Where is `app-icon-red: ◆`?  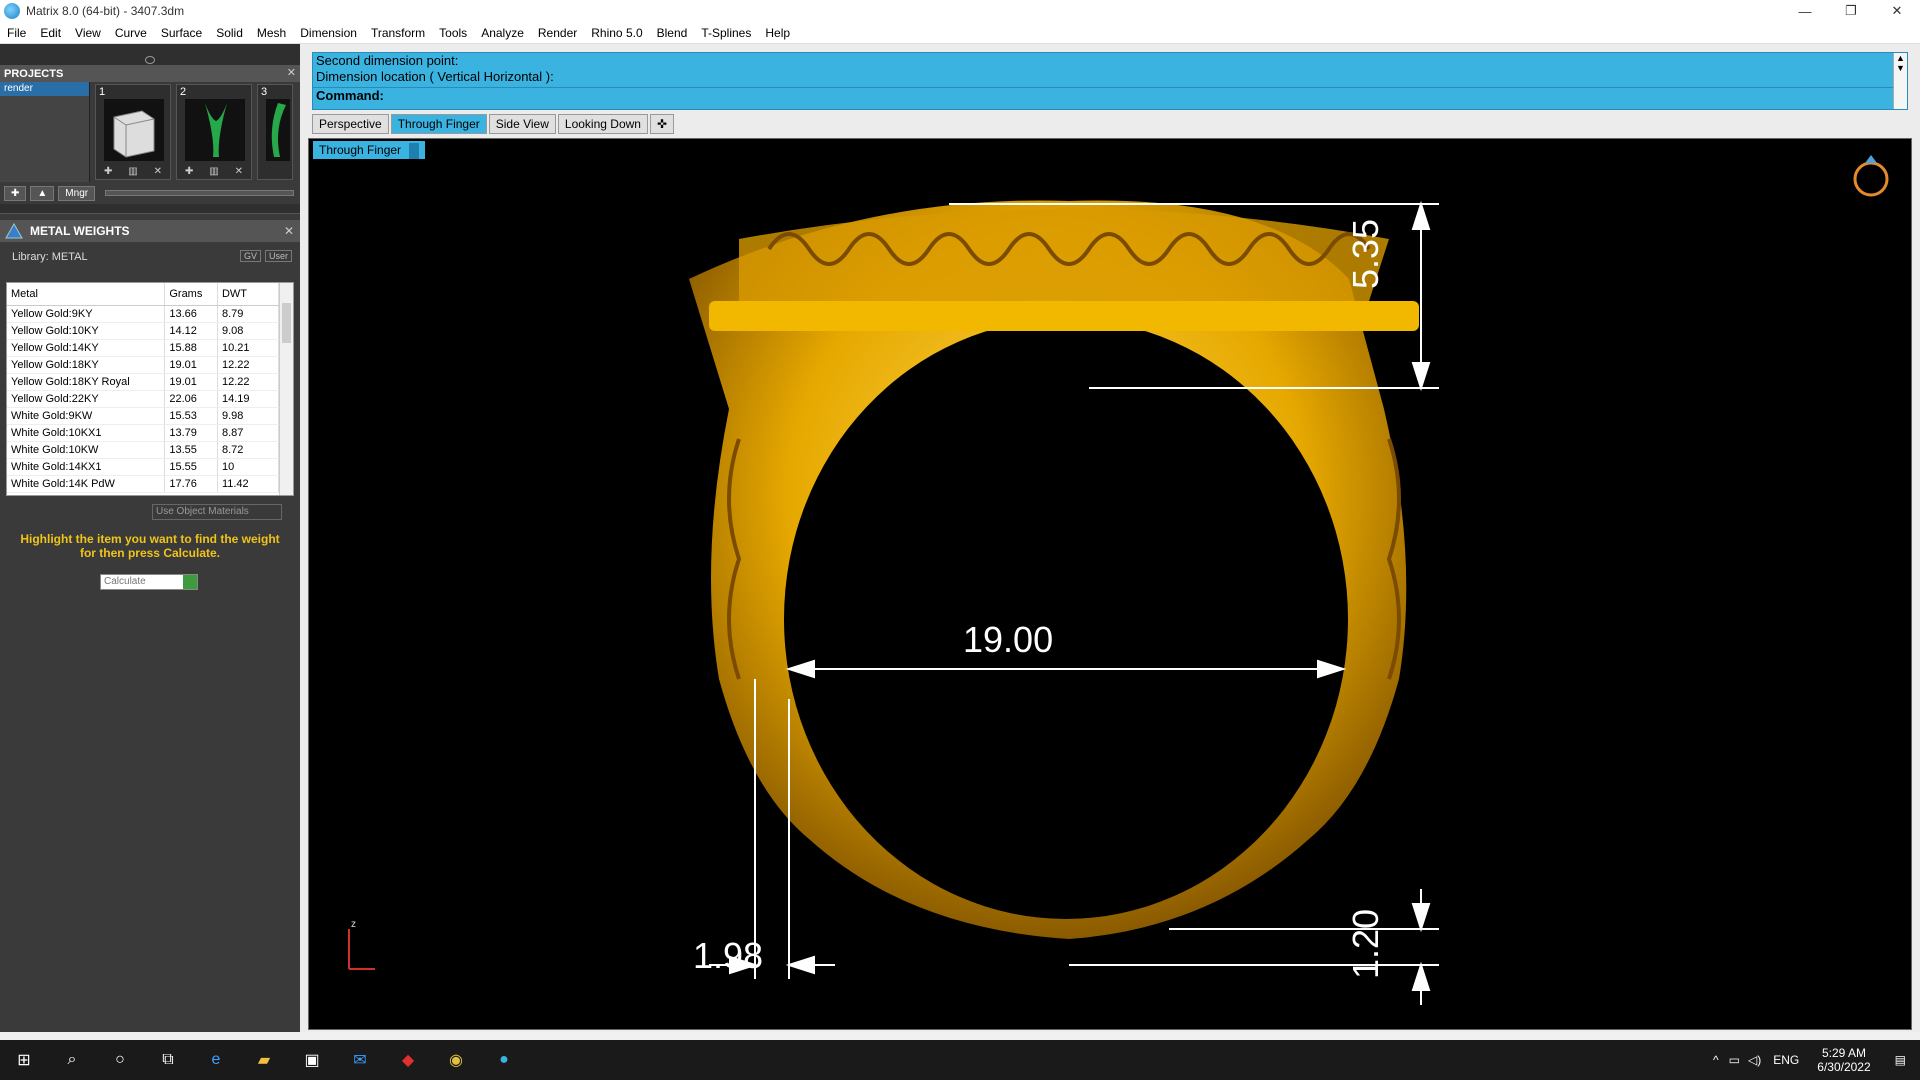
app-icon-red: ◆ is located at coordinates (408, 1060).